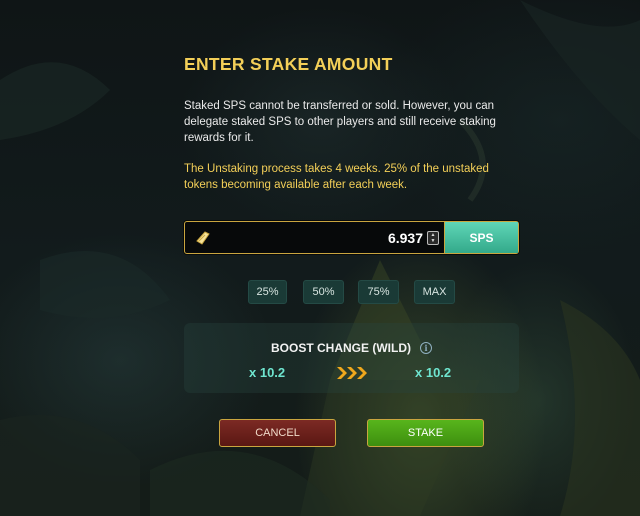 The height and width of the screenshot is (516, 640). I want to click on cancel-button: CANCEL, so click(277, 433).